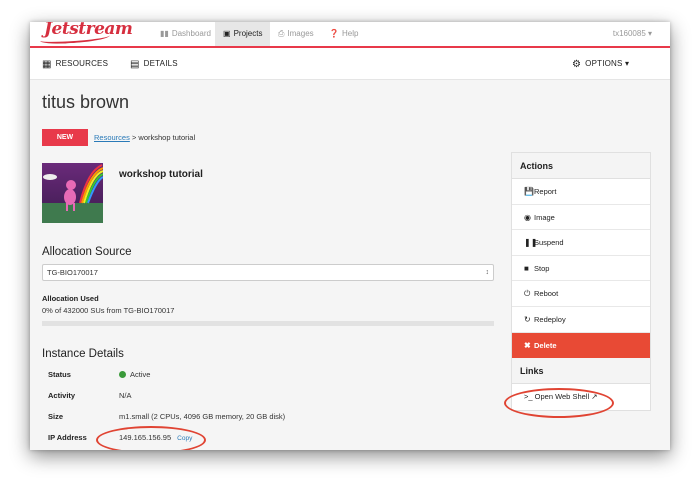 The image size is (700, 487). I want to click on status-active-icon, so click(122, 374).